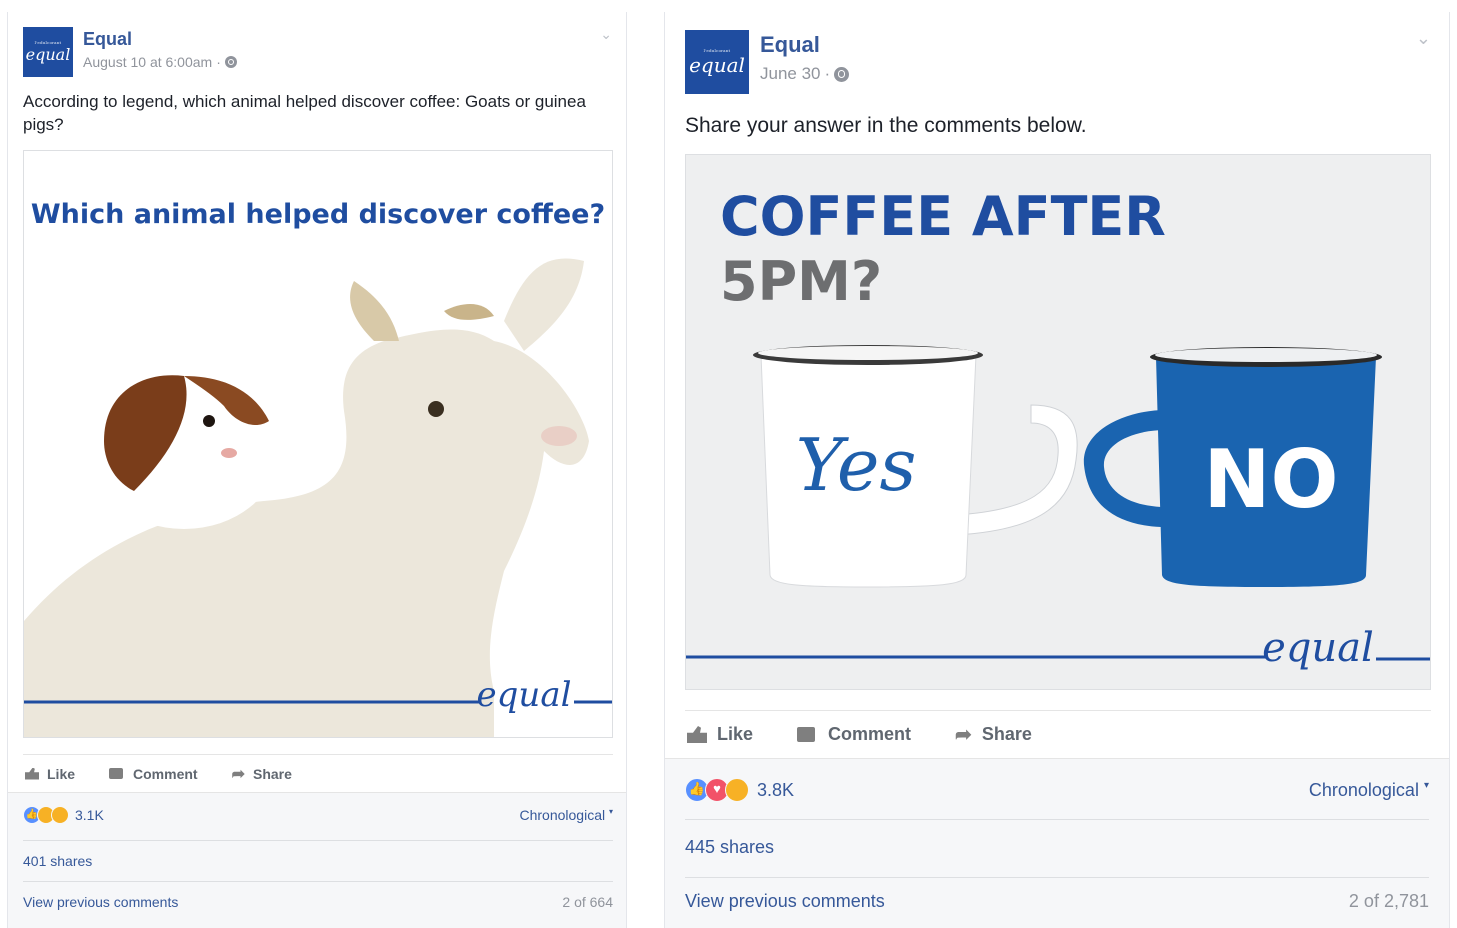  What do you see at coordinates (318, 214) in the screenshot?
I see `image-headline: Which animal helped discover coffee?` at bounding box center [318, 214].